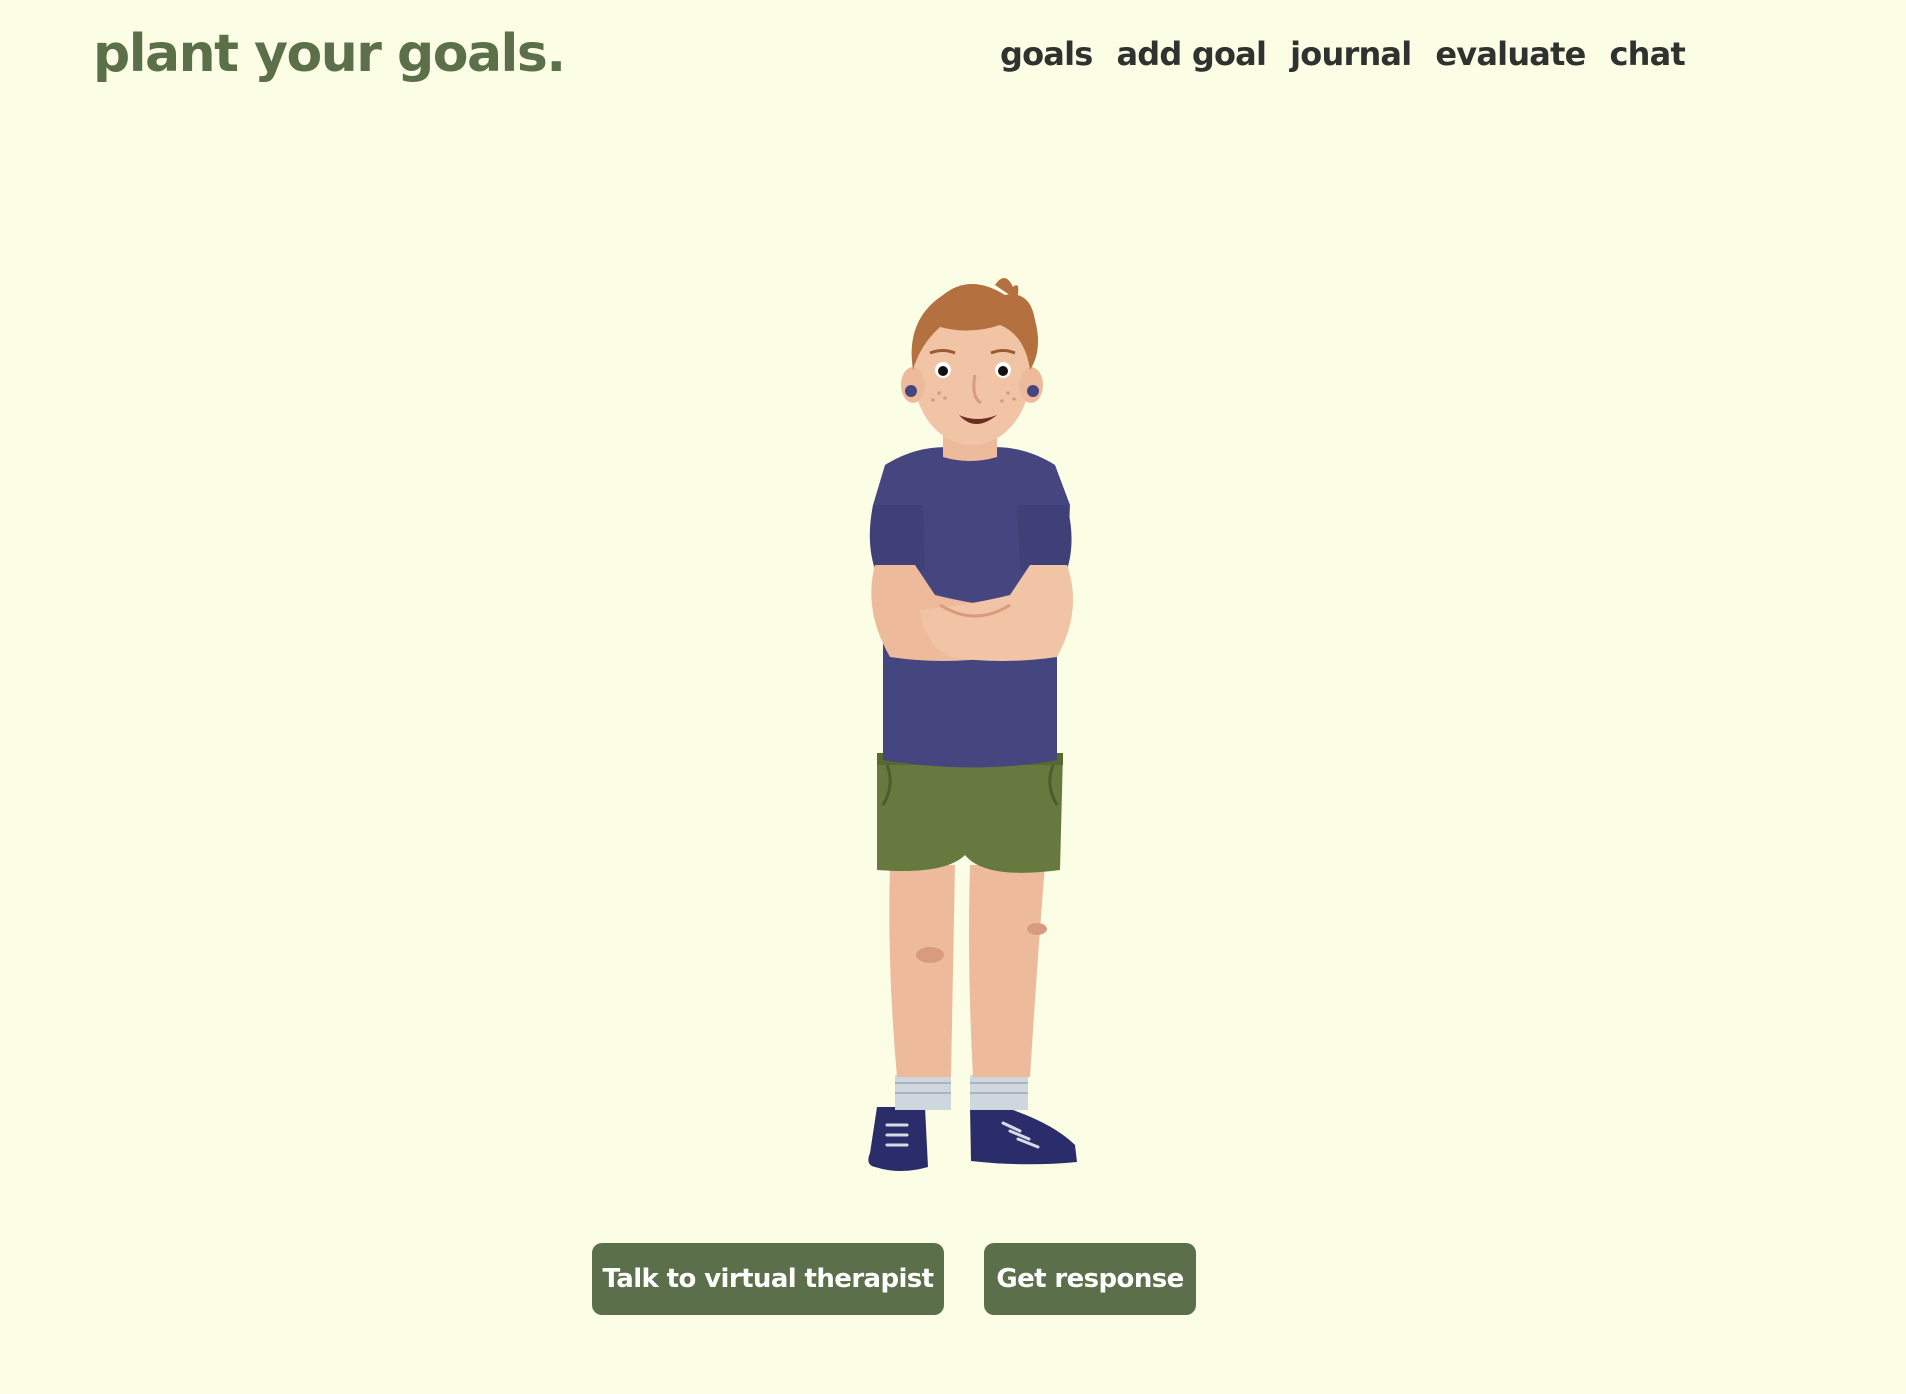 Image resolution: width=1906 pixels, height=1394 pixels. I want to click on talk-to-therapist-button: Talk to virtual therapist, so click(768, 1279).